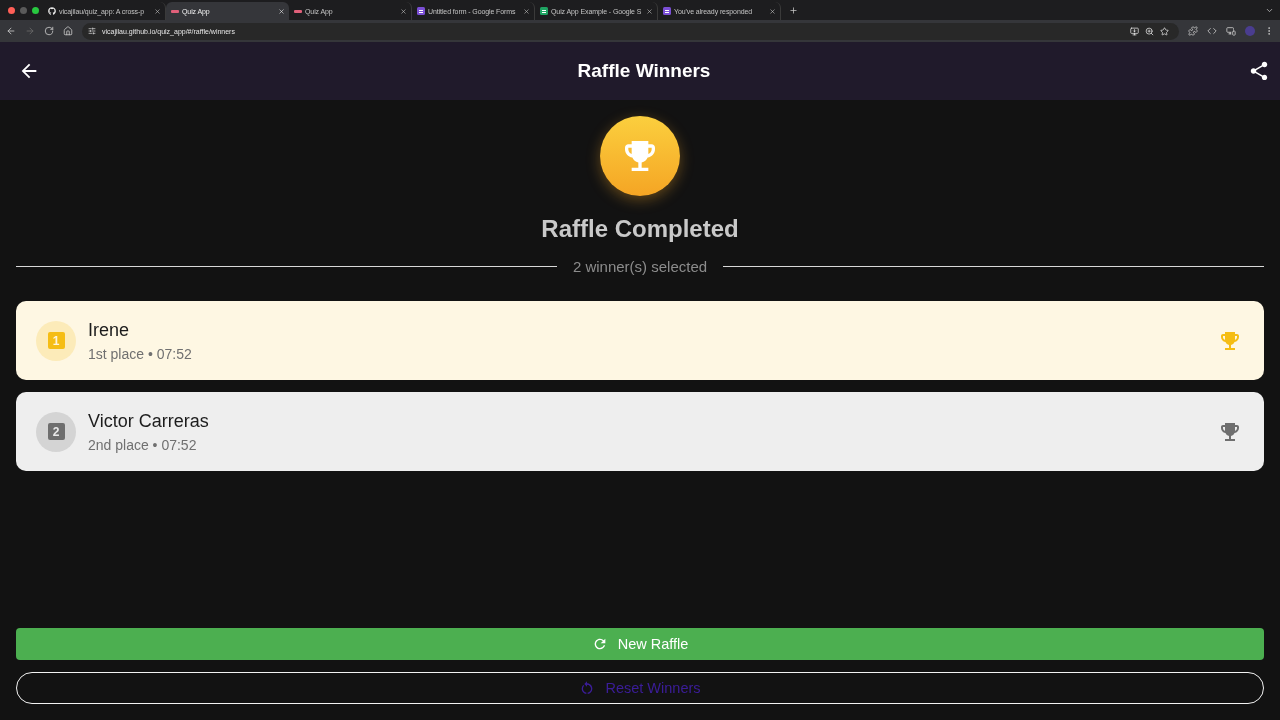  What do you see at coordinates (140, 353) in the screenshot?
I see `winner-detail: 1st place • 07:52` at bounding box center [140, 353].